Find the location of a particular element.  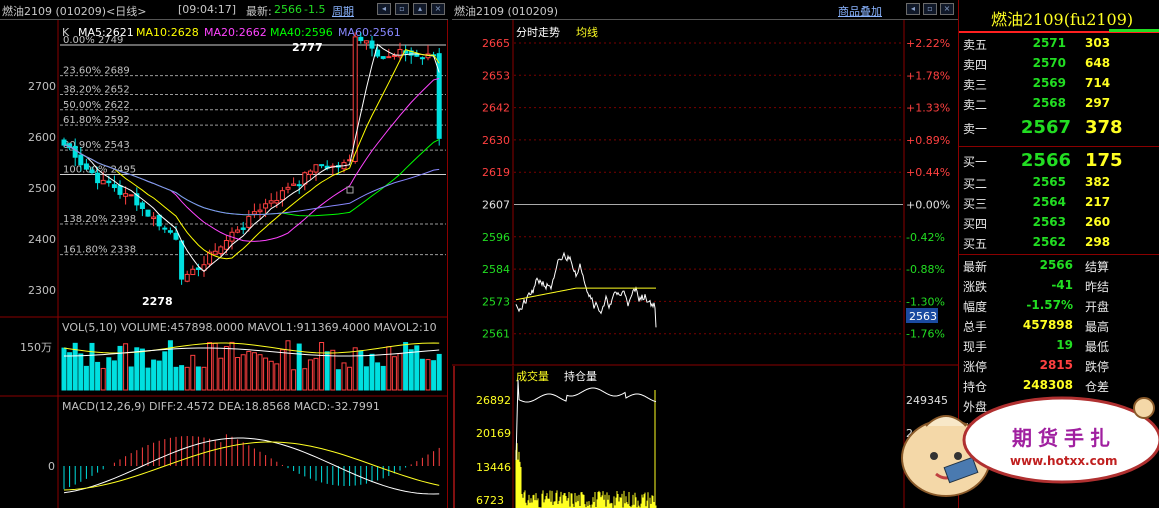

fib-label: 50.00% 2622 is located at coordinates (96, 105).